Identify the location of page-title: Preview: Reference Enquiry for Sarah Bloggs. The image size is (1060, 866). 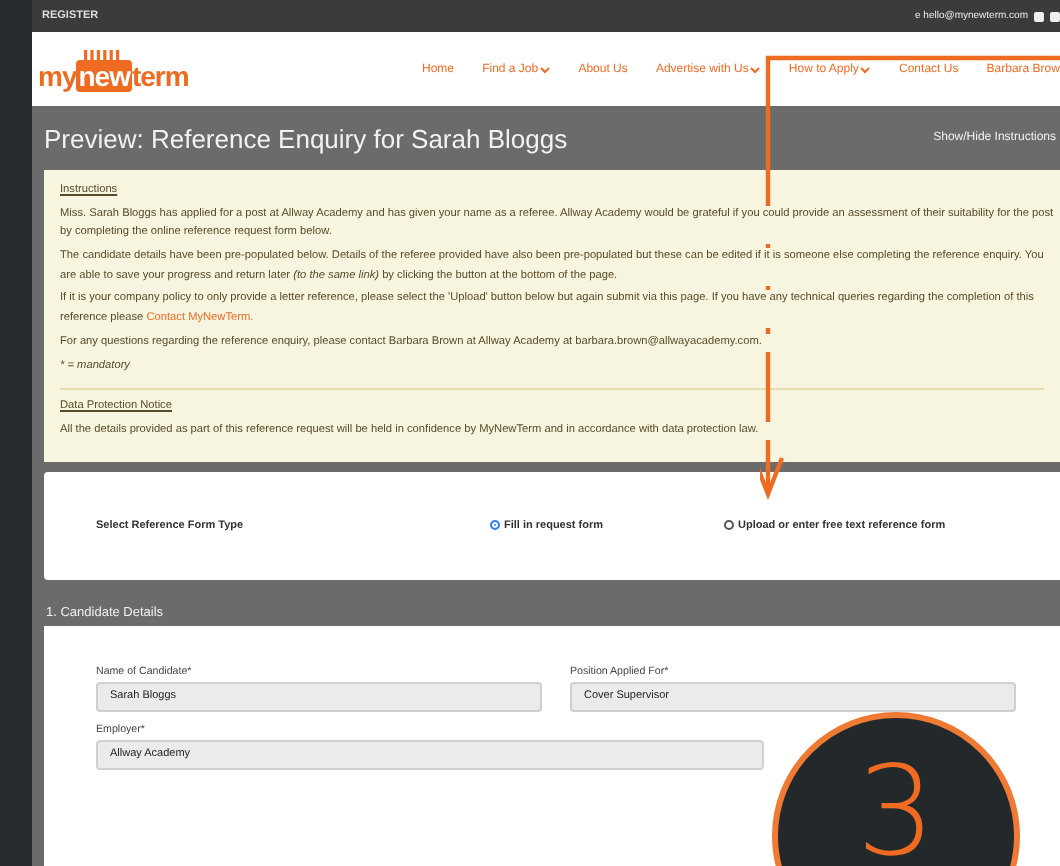
(306, 138).